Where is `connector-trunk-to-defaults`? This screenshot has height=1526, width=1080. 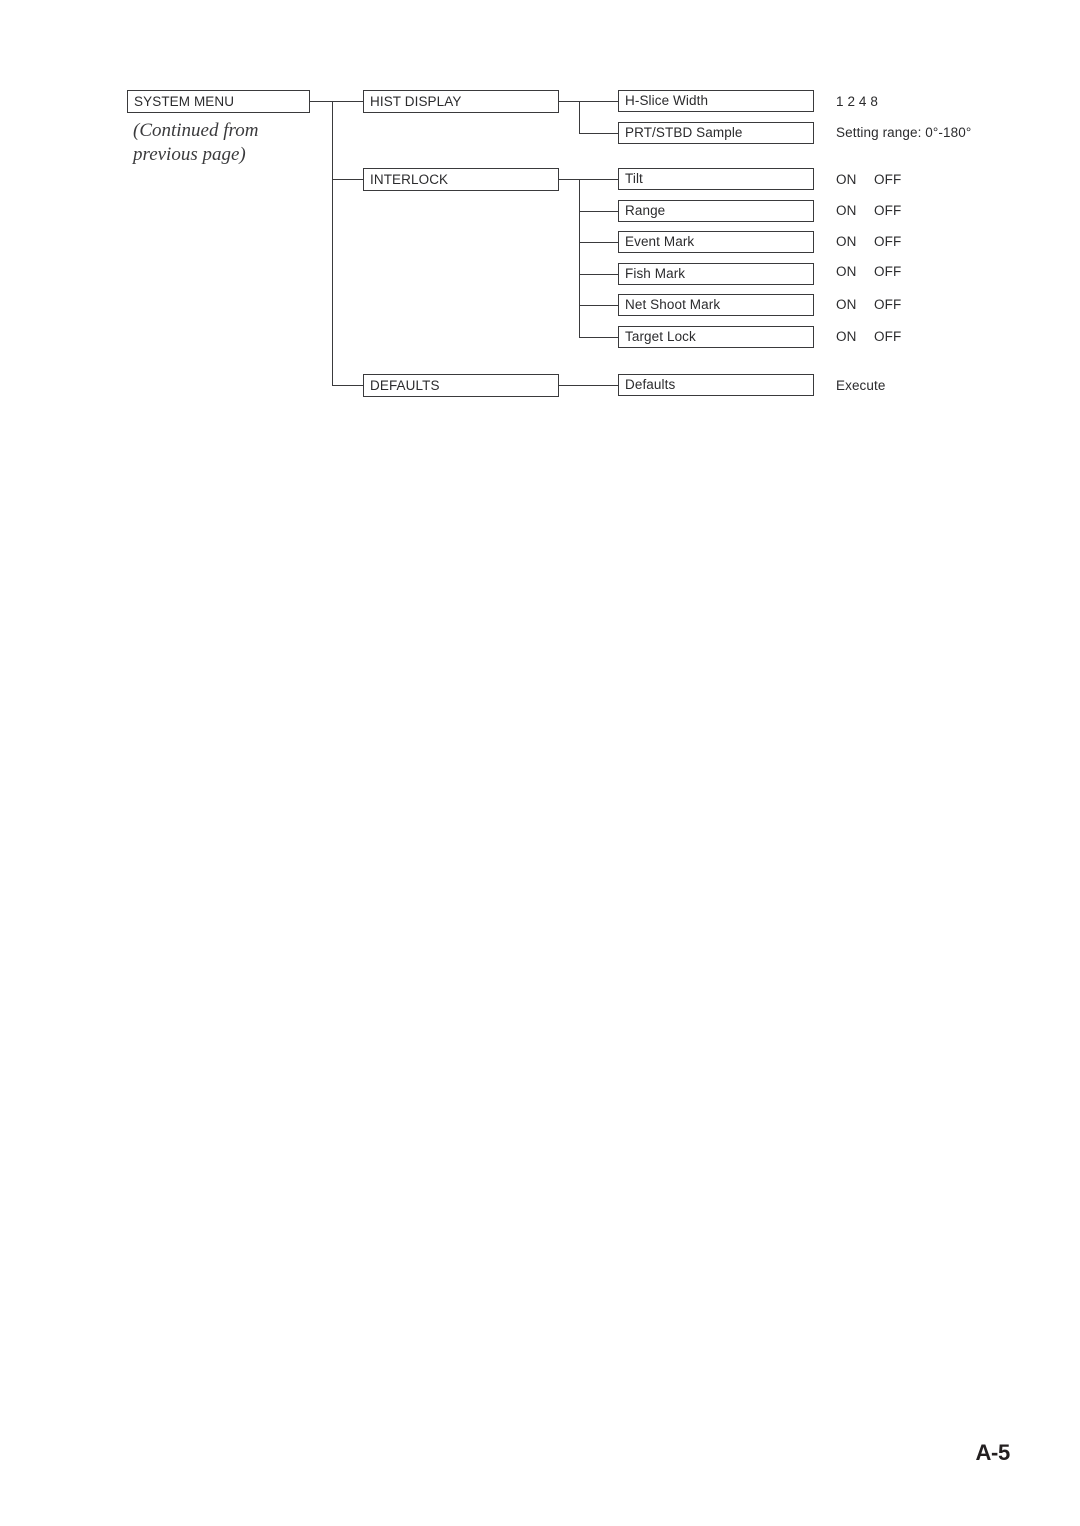 connector-trunk-to-defaults is located at coordinates (348, 386).